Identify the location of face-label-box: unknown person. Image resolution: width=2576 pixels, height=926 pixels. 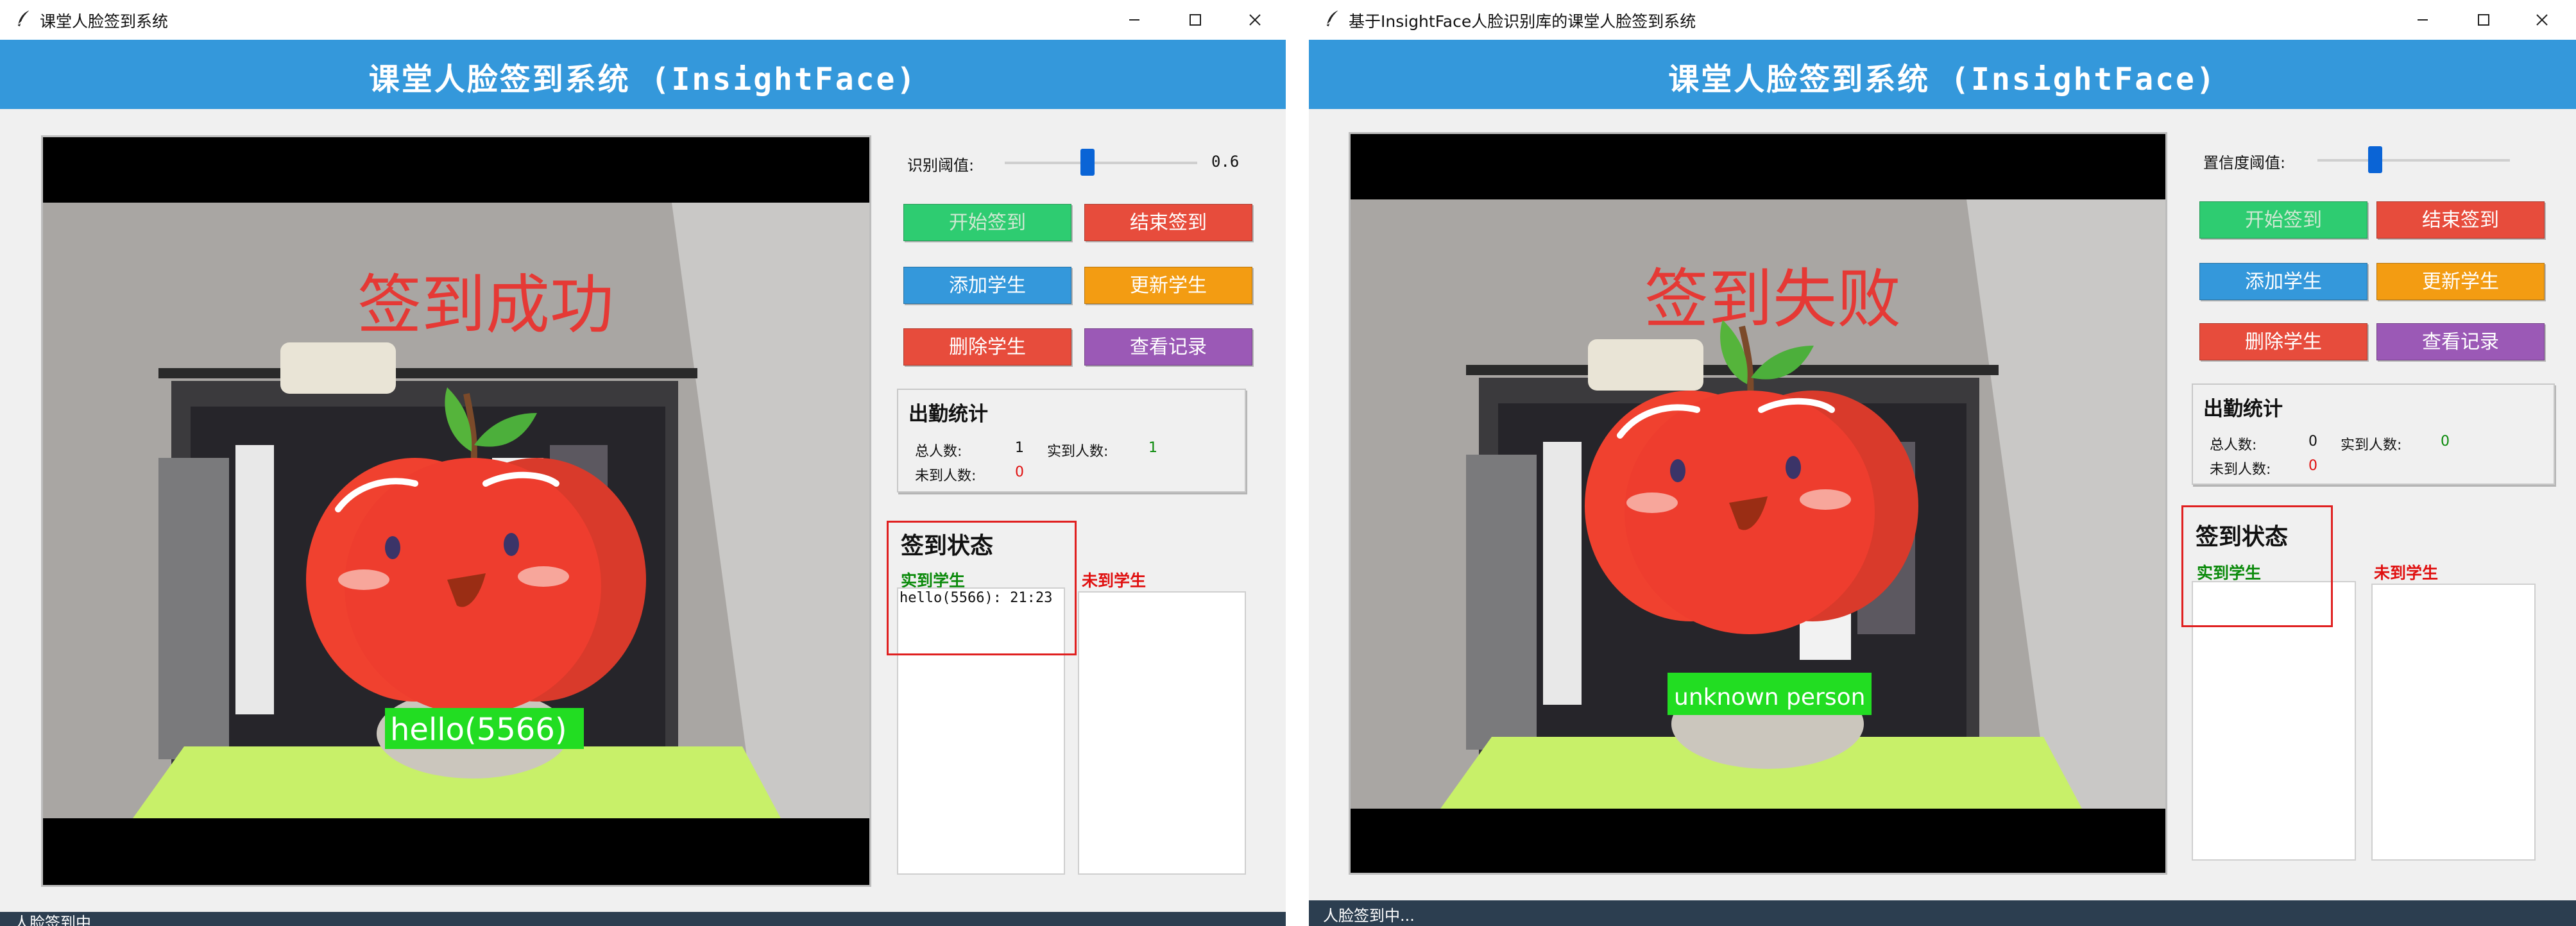
(1770, 694).